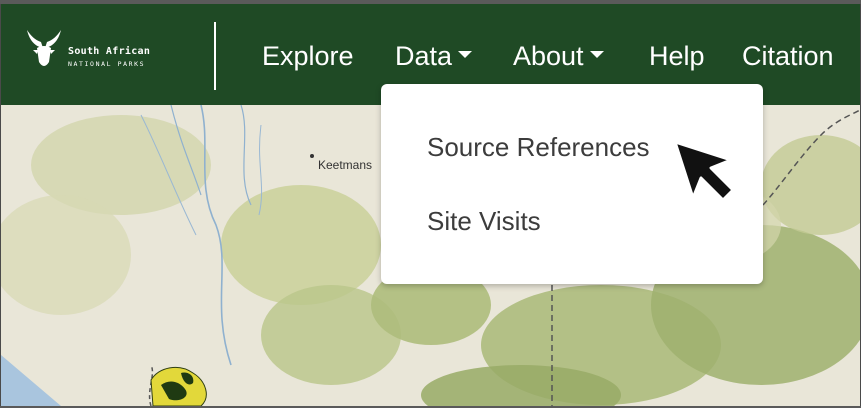 This screenshot has height=408, width=861. What do you see at coordinates (345, 165) in the screenshot?
I see `map-city-label: Keetmans` at bounding box center [345, 165].